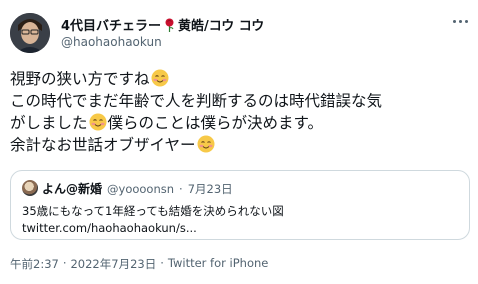 Image resolution: width=478 pixels, height=284 pixels. I want to click on author-name-row: 4代目バチェラー 黄皓/コウ コウ, so click(162, 24).